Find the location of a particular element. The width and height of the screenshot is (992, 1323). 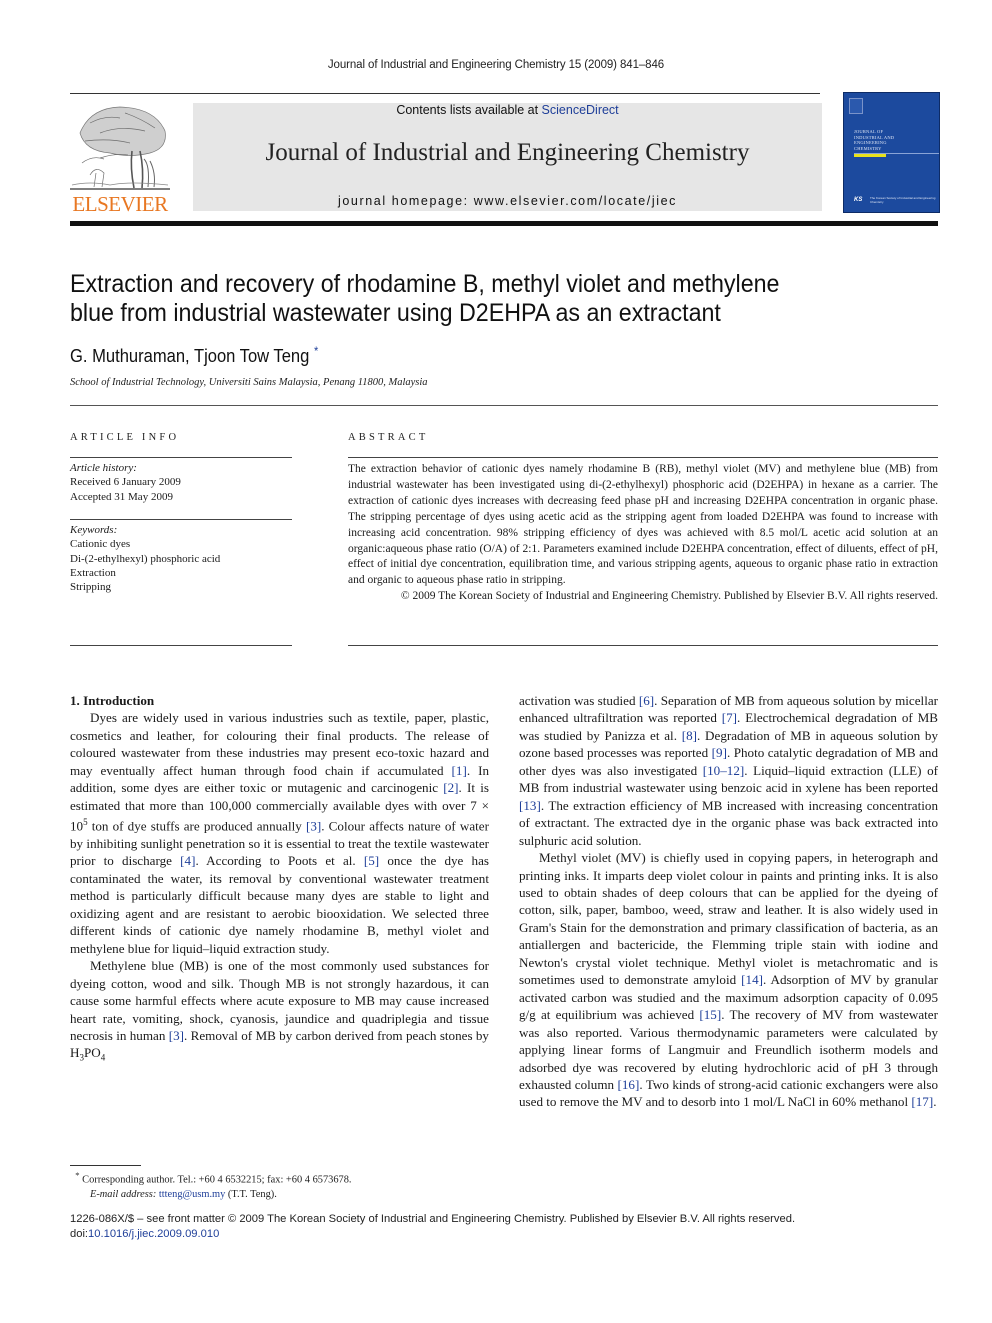

section-rule is located at coordinates (504, 405).